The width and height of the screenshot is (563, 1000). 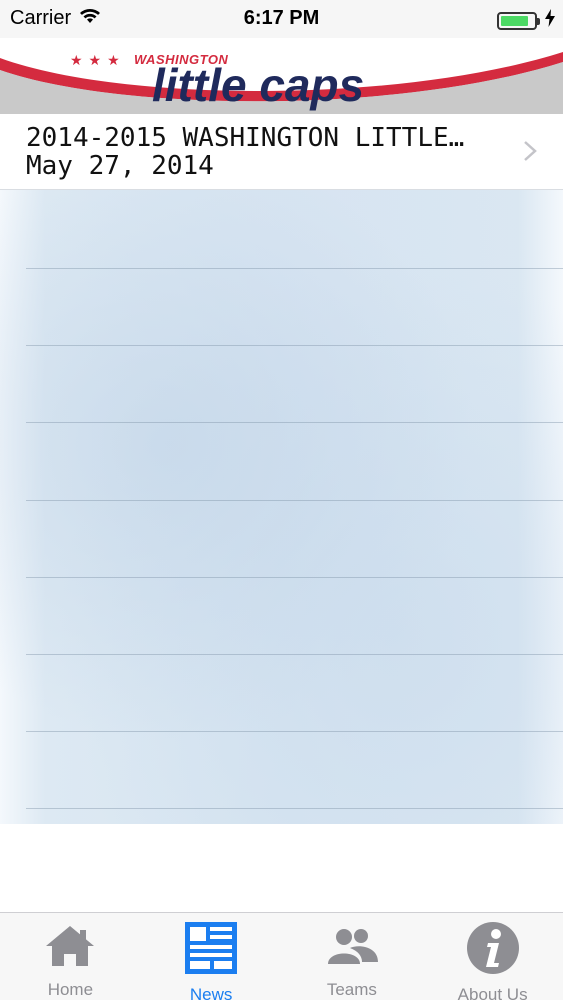 I want to click on header-banner: ★★★ WASHINGTON little caps, so click(x=281, y=76).